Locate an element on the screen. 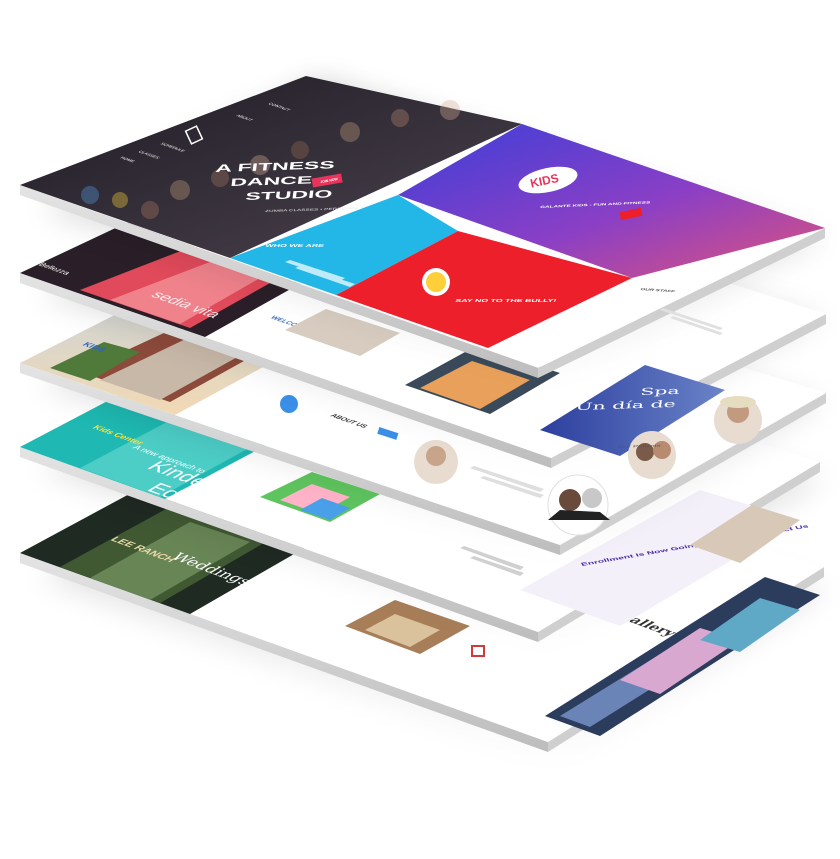 The height and width of the screenshot is (859, 840). bully-heading: SAY NO TO THE BULLY! is located at coordinates (506, 301).